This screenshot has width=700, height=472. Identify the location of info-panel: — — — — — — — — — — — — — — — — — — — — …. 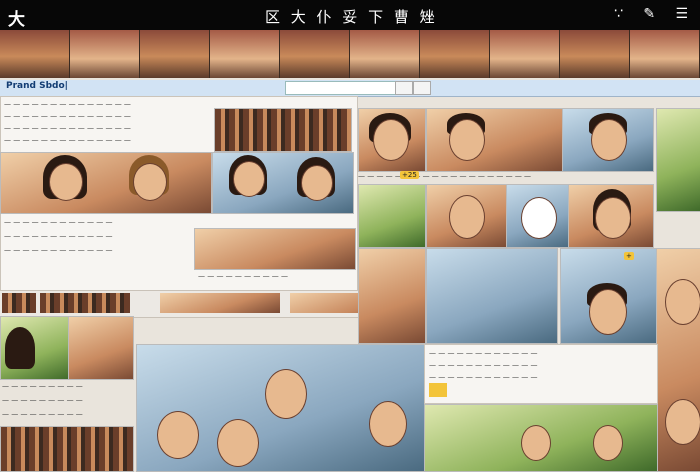
(541, 374).